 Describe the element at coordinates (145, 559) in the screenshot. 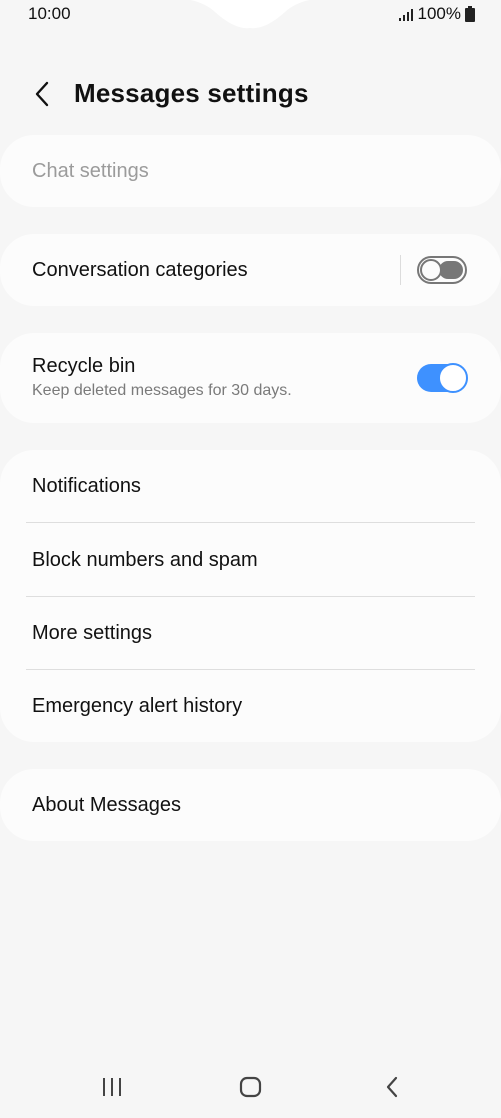

I see `block-numbers-label: Block numbers and spam` at that location.